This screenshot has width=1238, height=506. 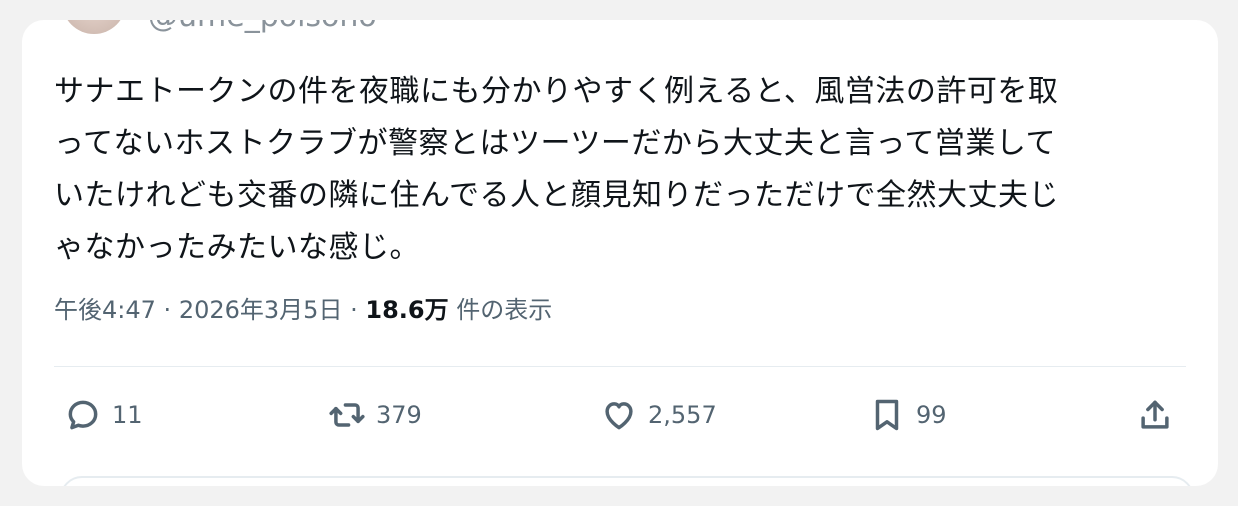 What do you see at coordinates (887, 415) in the screenshot?
I see `bookmark-icon` at bounding box center [887, 415].